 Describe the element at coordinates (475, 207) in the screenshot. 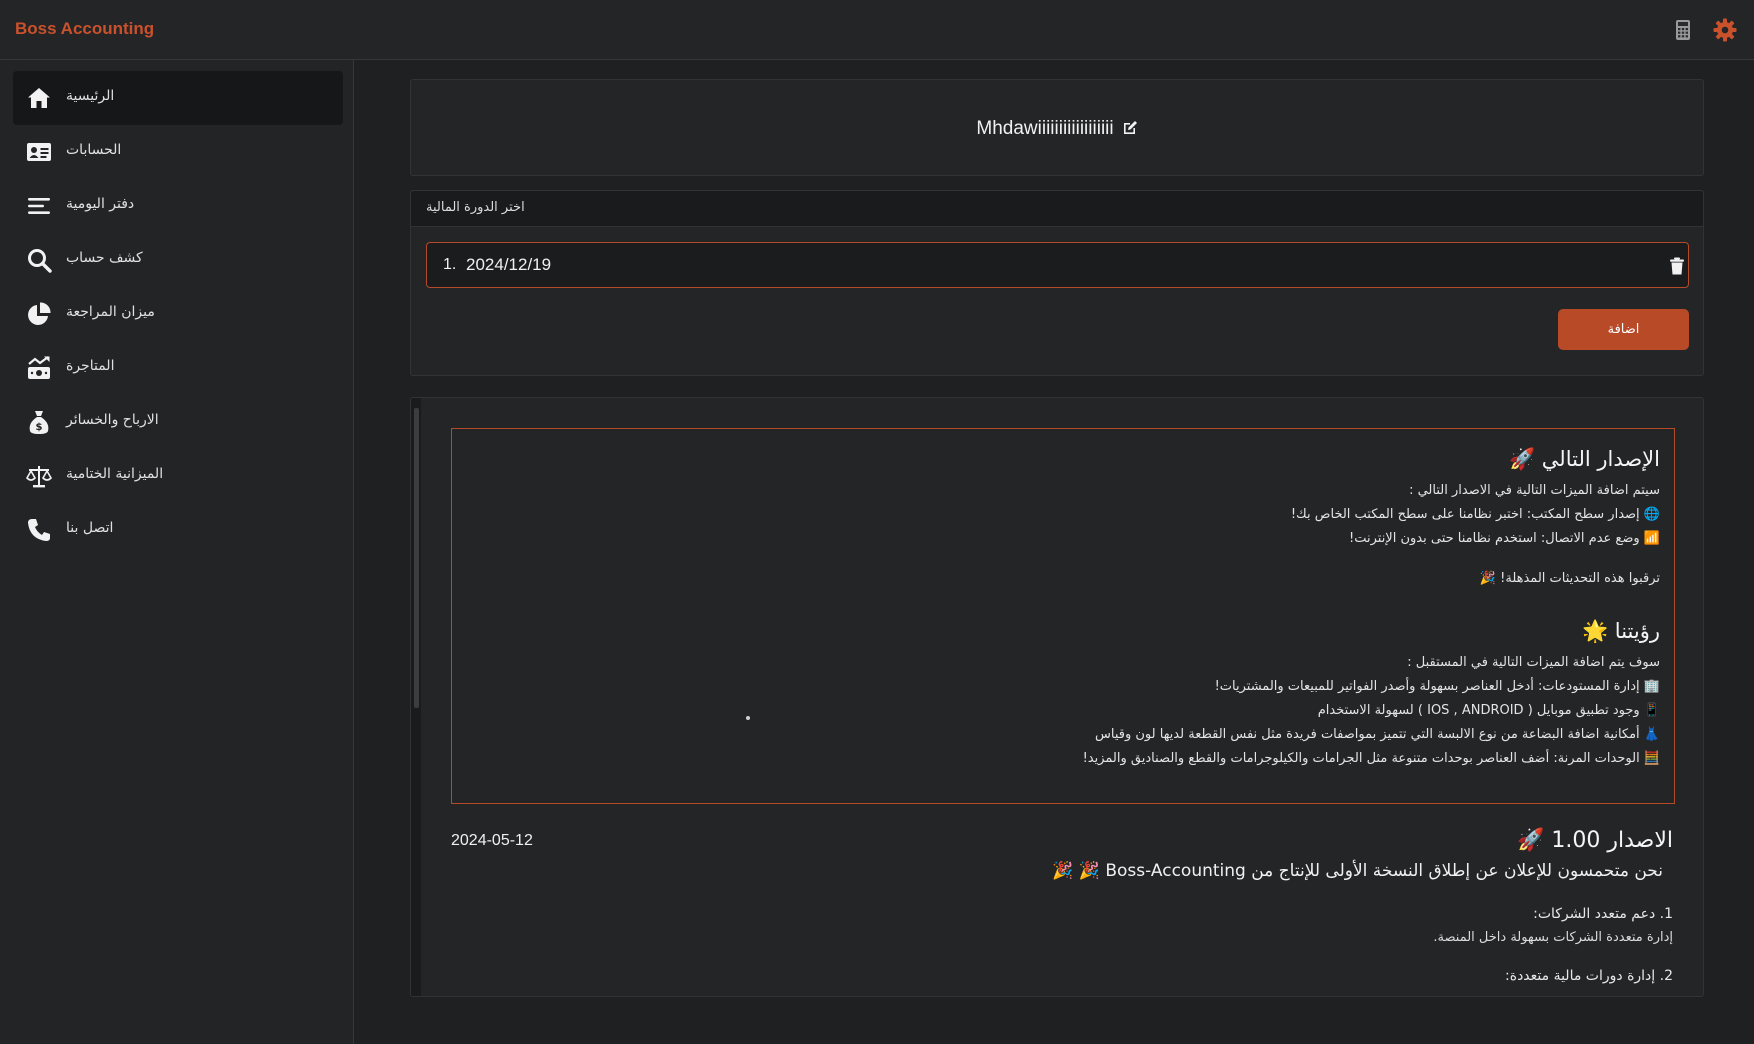

I see `financial-cycle-title: اختر الدورة المالية` at that location.